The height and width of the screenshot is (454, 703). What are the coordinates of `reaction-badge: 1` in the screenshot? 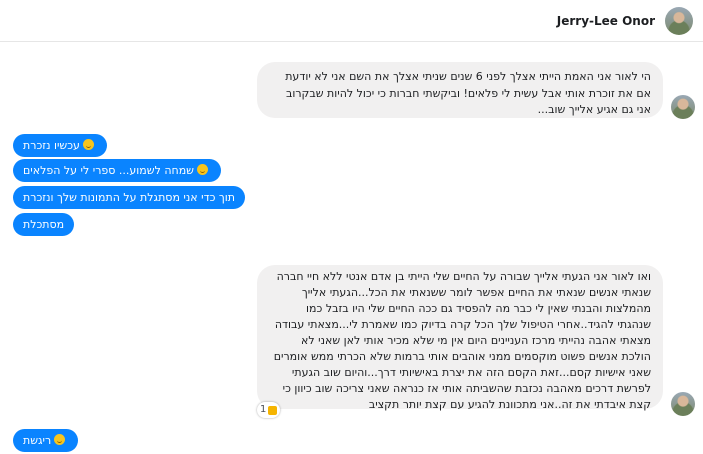 It's located at (269, 410).